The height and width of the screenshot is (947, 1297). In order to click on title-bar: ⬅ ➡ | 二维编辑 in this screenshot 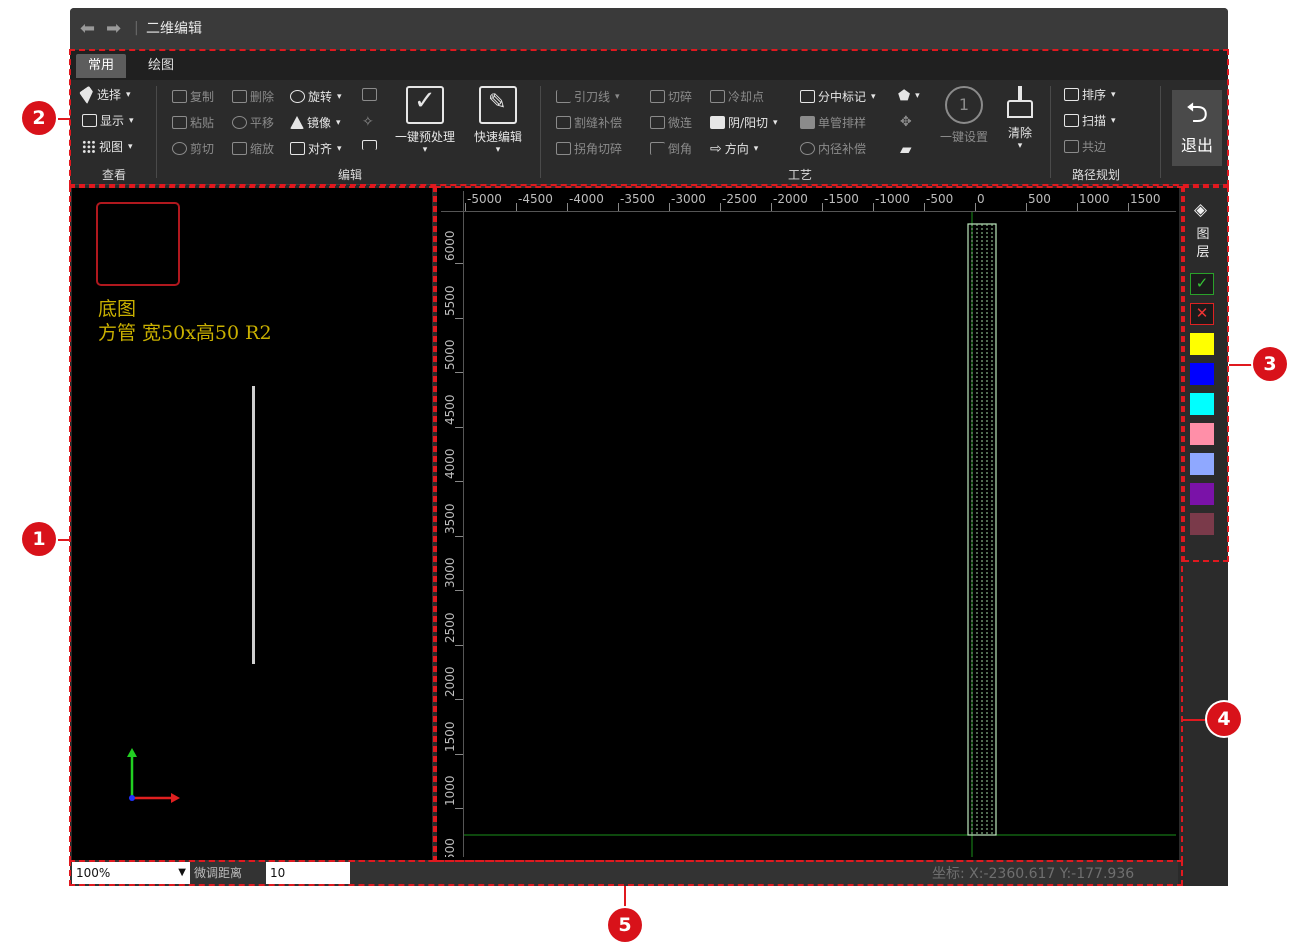, I will do `click(649, 29)`.